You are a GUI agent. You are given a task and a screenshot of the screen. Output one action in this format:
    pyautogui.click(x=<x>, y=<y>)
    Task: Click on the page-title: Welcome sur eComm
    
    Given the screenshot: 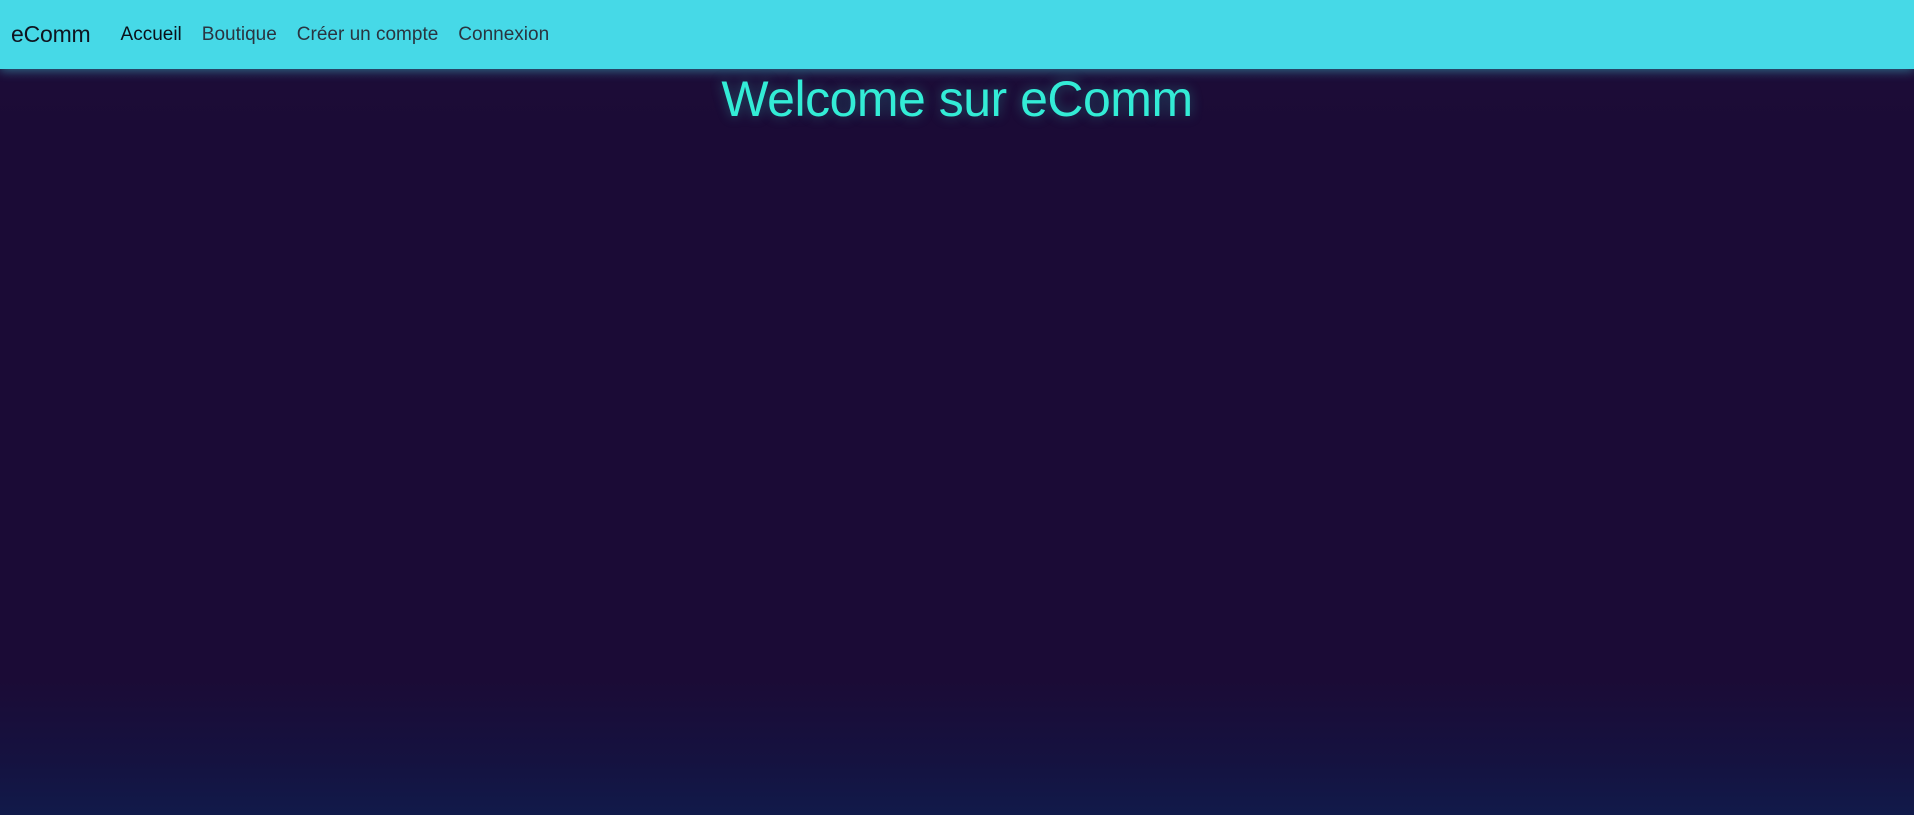 What is the action you would take?
    pyautogui.click(x=957, y=99)
    